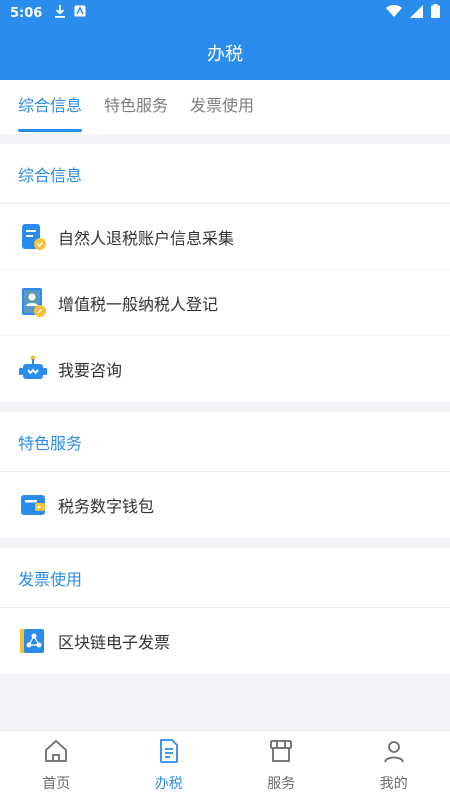 This screenshot has width=450, height=800. I want to click on status-bar: 5:06, so click(225, 13).